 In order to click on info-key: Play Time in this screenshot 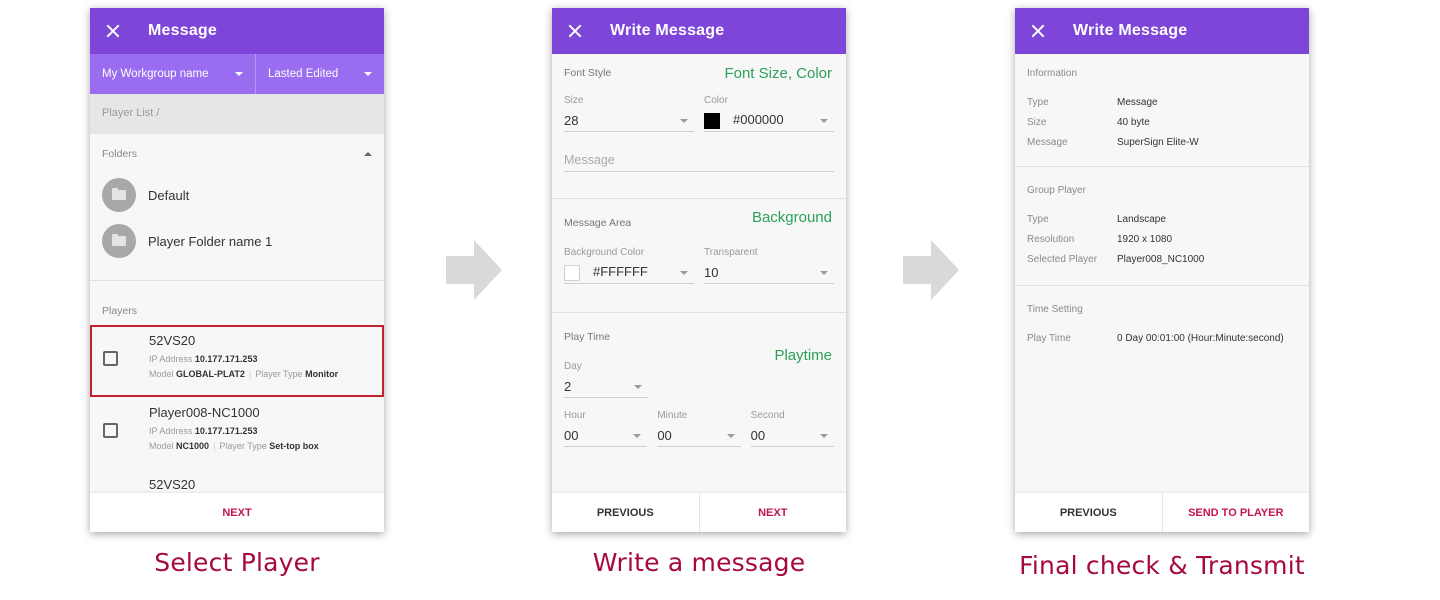, I will do `click(1049, 338)`.